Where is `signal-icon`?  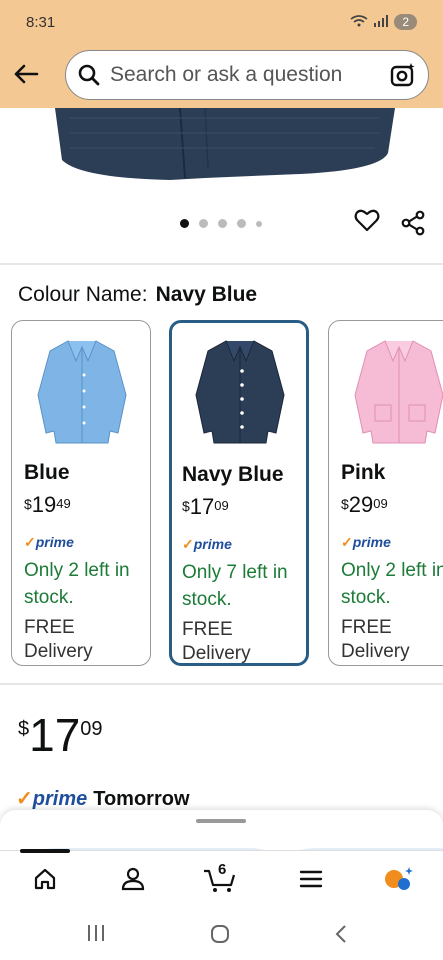 signal-icon is located at coordinates (381, 22).